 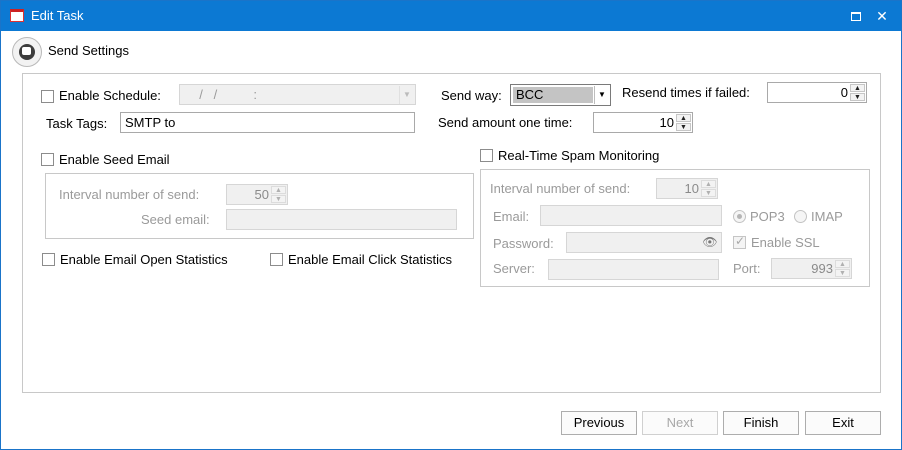 I want to click on checkmark-icon: ✓, so click(x=740, y=241).